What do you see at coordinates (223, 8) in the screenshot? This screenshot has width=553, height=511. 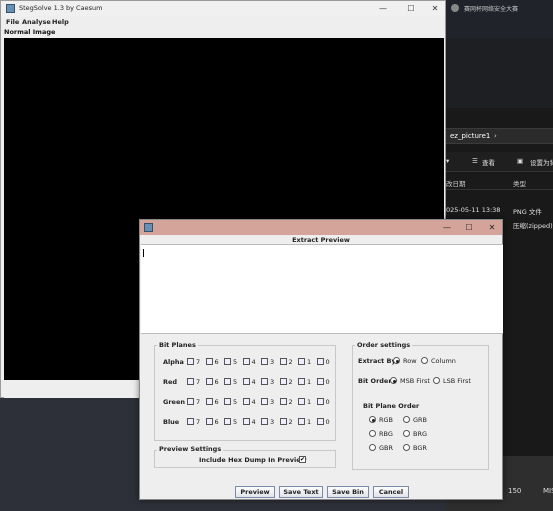 I see `stegsolve-titlebar: StegSolve 1.3 by Caesum — ☐ ✕` at bounding box center [223, 8].